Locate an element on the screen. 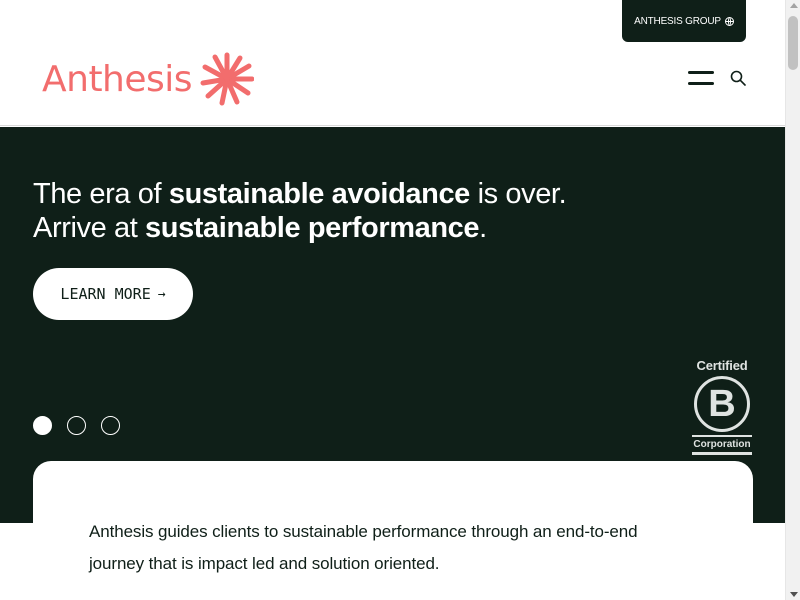 The height and width of the screenshot is (600, 800). badge-corporation-text: Corporation is located at coordinates (722, 444).